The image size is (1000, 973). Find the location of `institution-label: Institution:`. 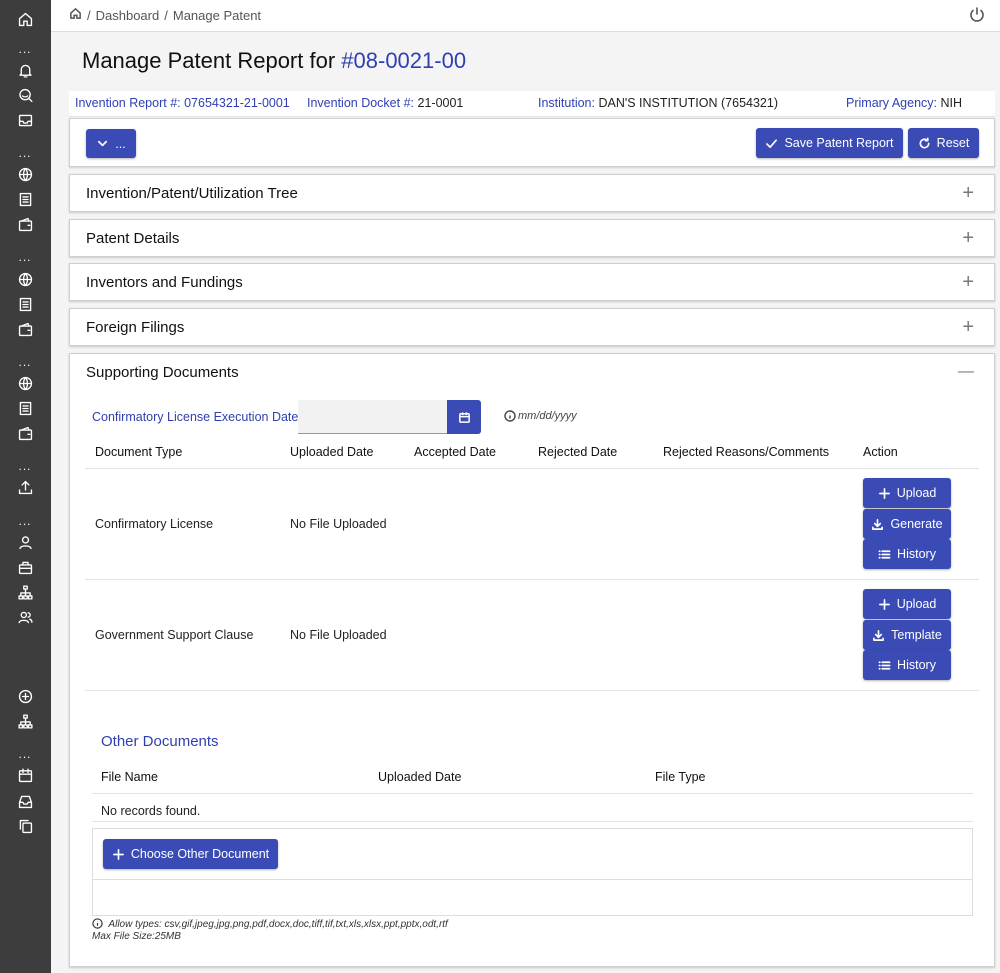

institution-label: Institution: is located at coordinates (566, 103).